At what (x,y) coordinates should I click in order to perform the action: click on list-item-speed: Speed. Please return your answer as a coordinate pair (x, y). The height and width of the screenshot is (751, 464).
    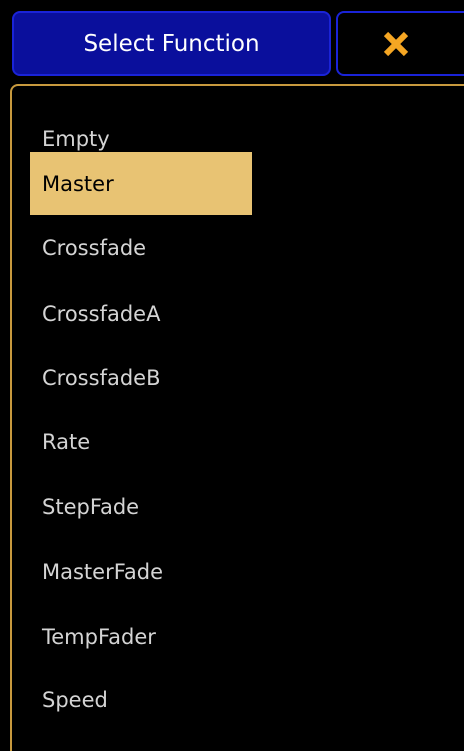
    Looking at the image, I should click on (141, 699).